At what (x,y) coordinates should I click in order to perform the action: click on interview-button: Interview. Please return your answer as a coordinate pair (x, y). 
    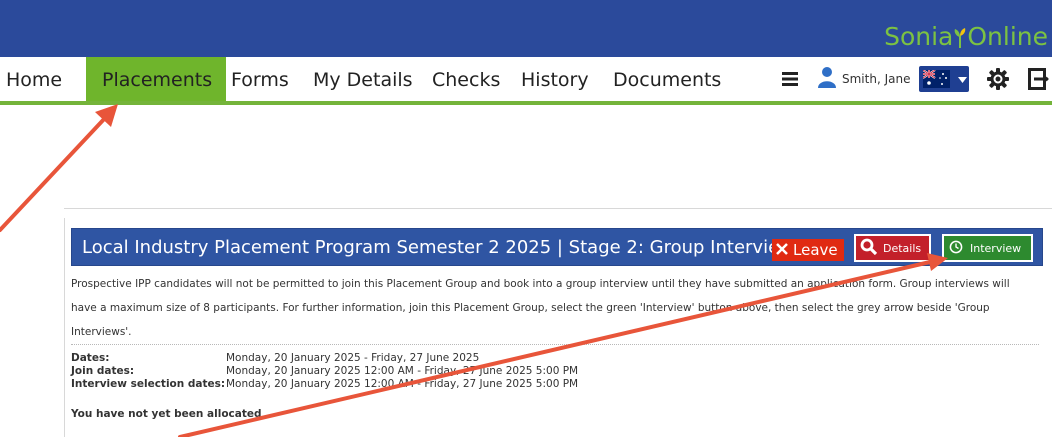
    Looking at the image, I should click on (988, 248).